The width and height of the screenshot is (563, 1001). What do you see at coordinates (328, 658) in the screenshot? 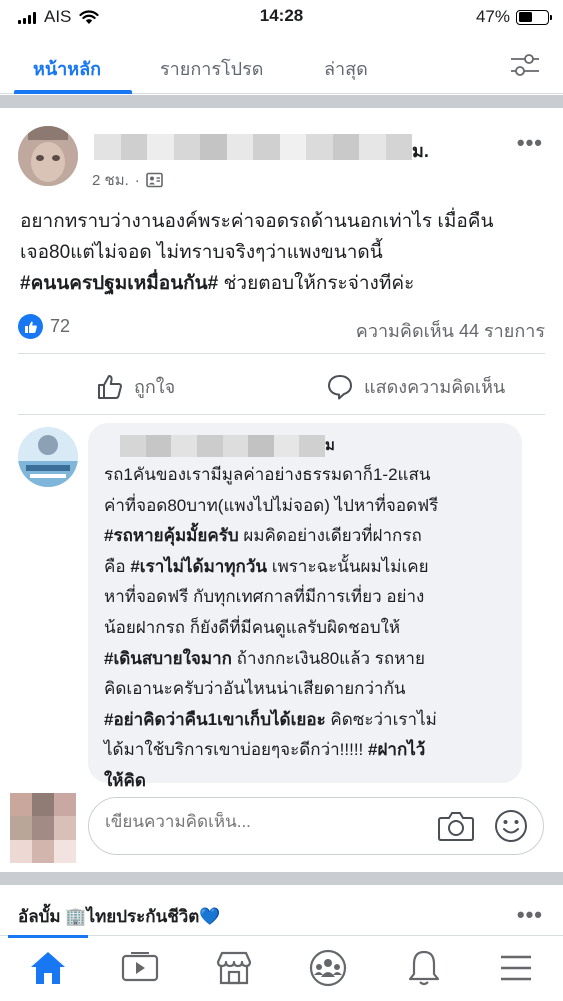
I see `comment-text-fragment: ถ้างกกะเงิน80แล้ว รถหาย` at bounding box center [328, 658].